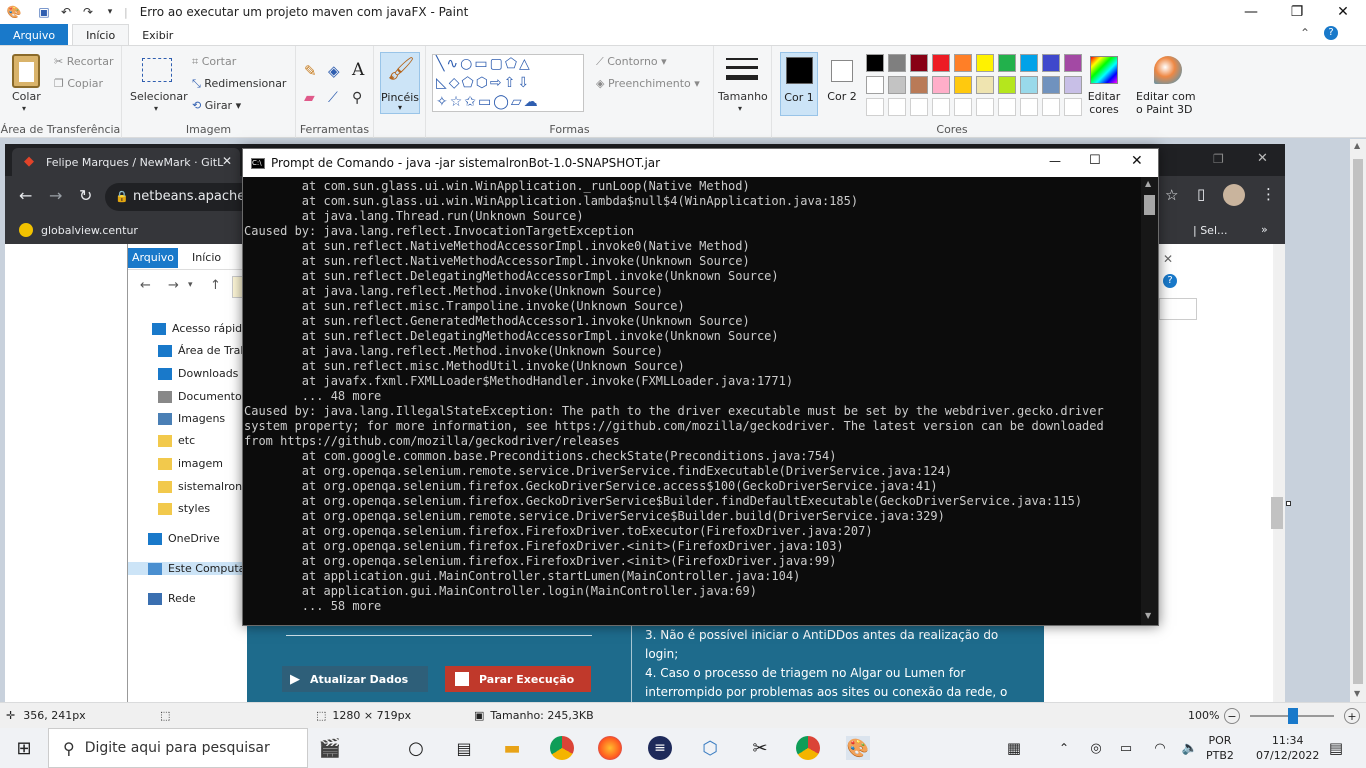  I want to click on windows-start-icon: ⊞, so click(24, 748).